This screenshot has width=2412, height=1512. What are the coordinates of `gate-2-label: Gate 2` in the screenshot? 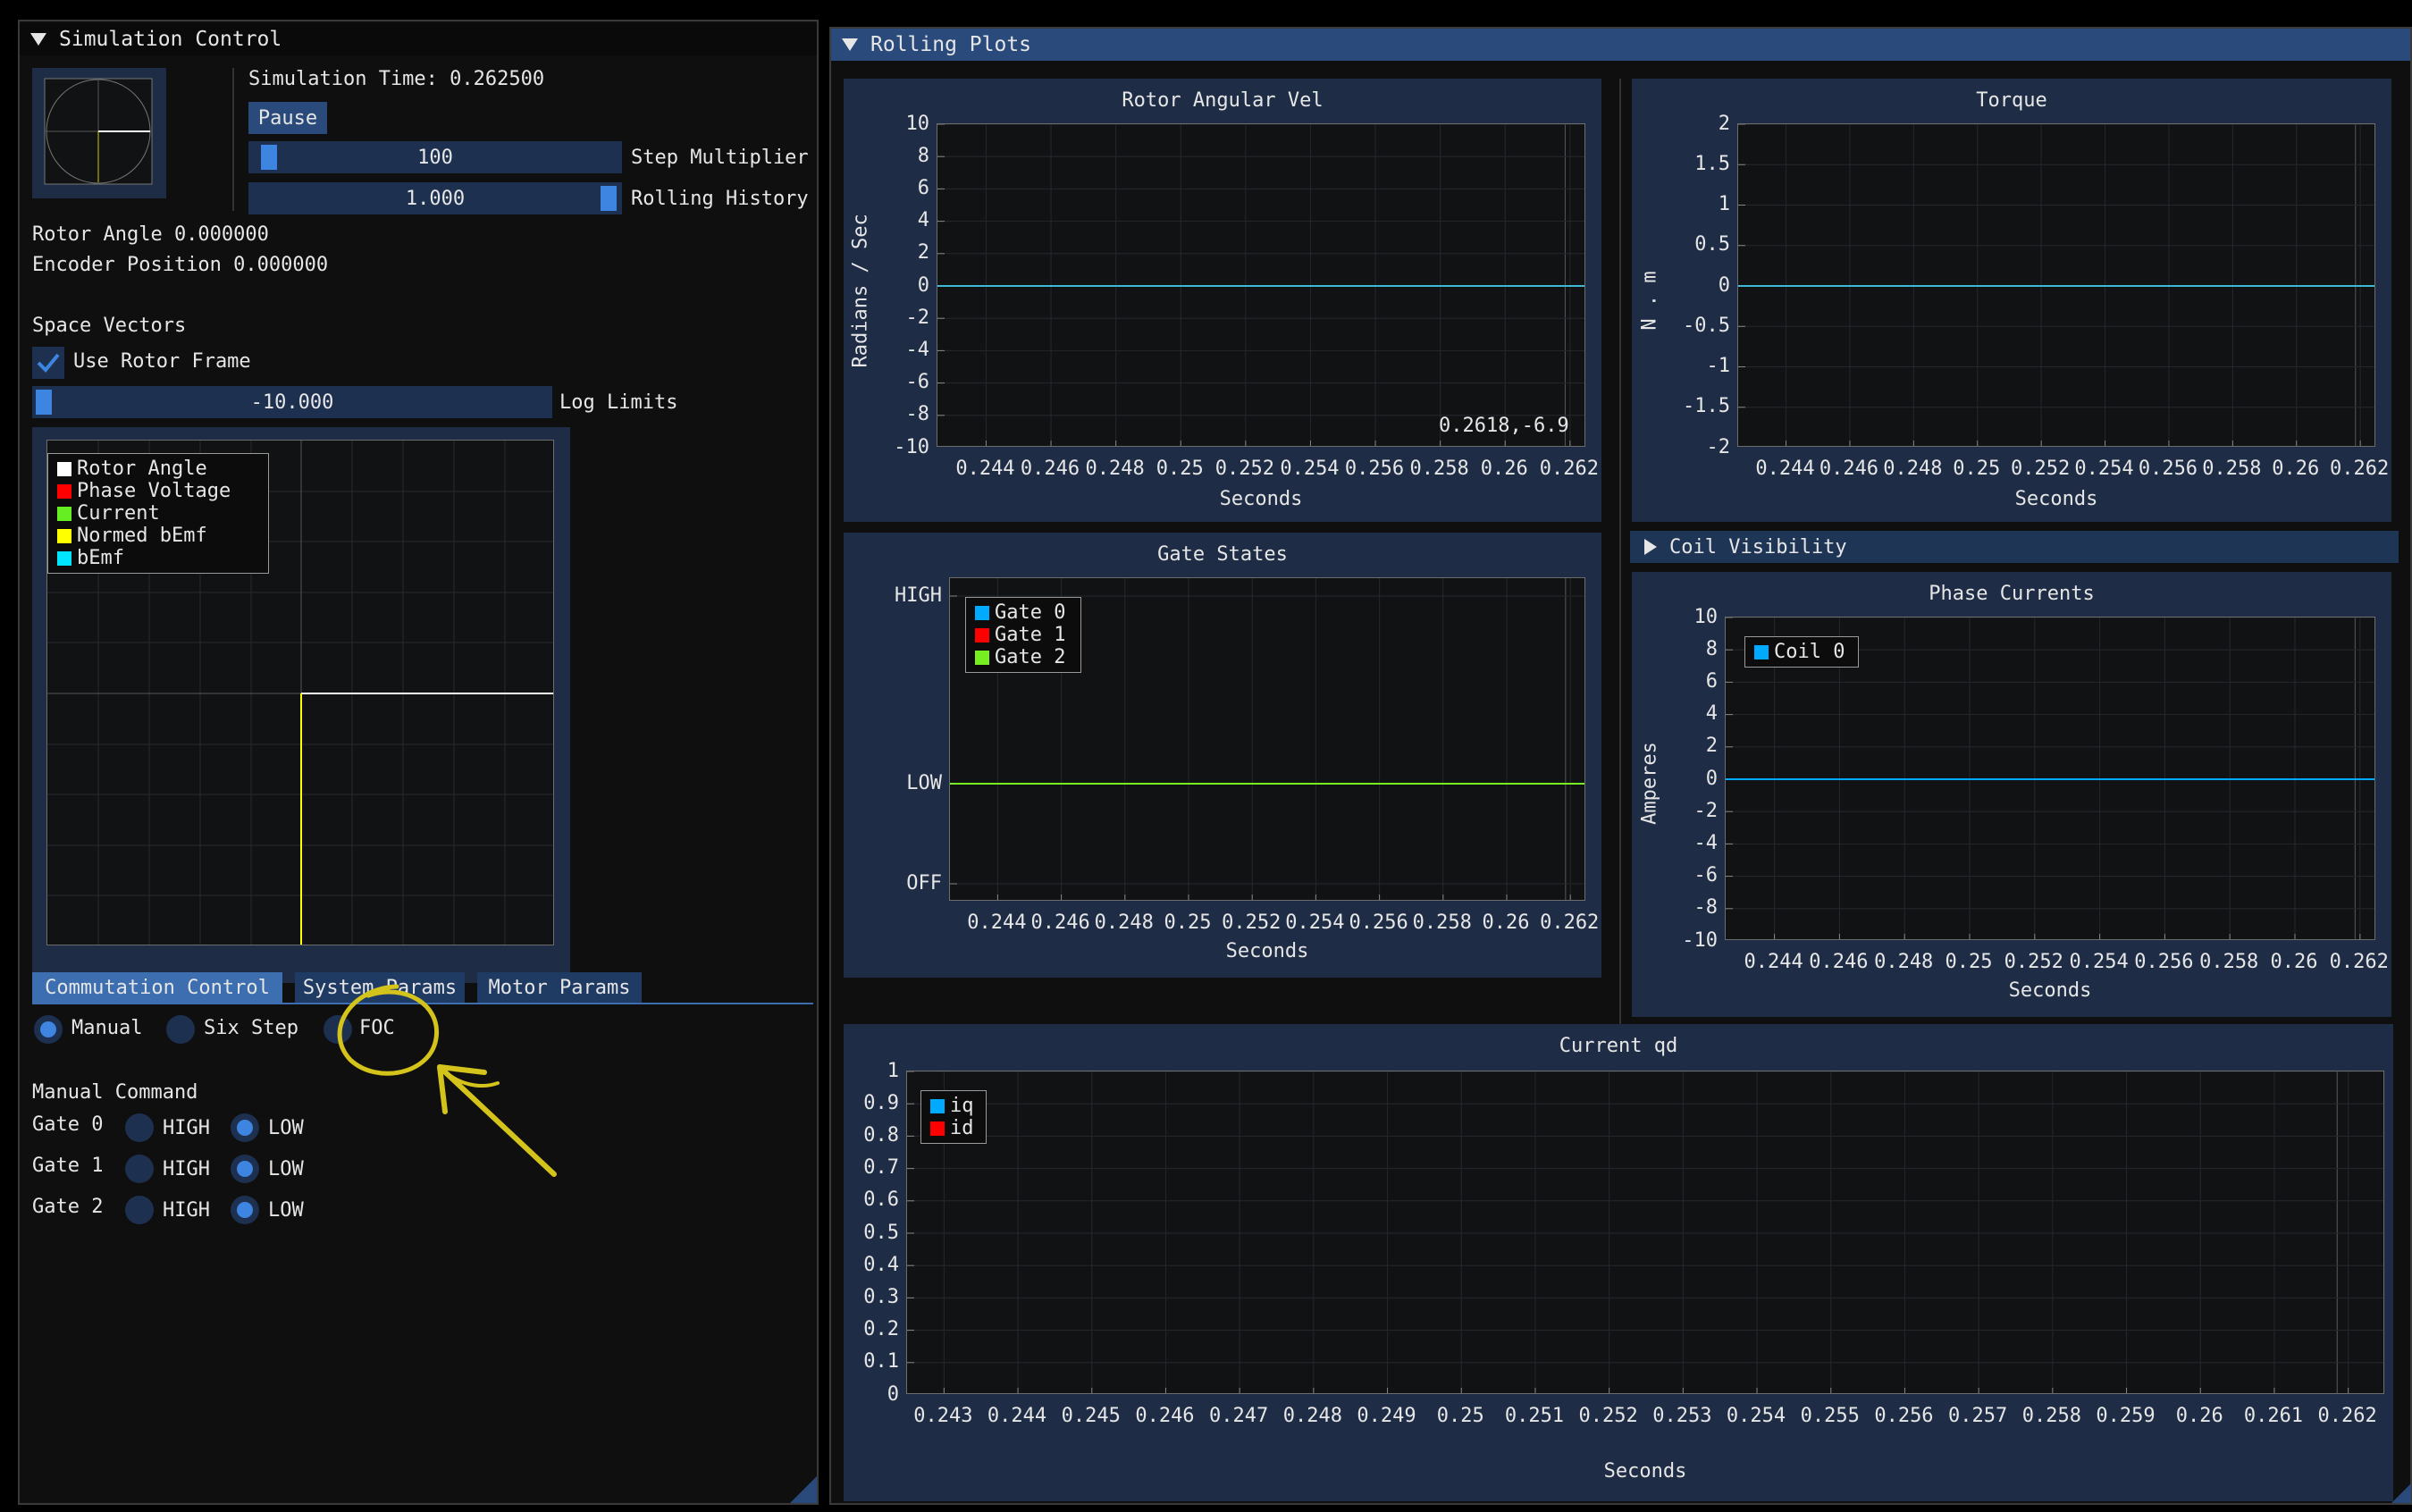 It's located at (68, 1207).